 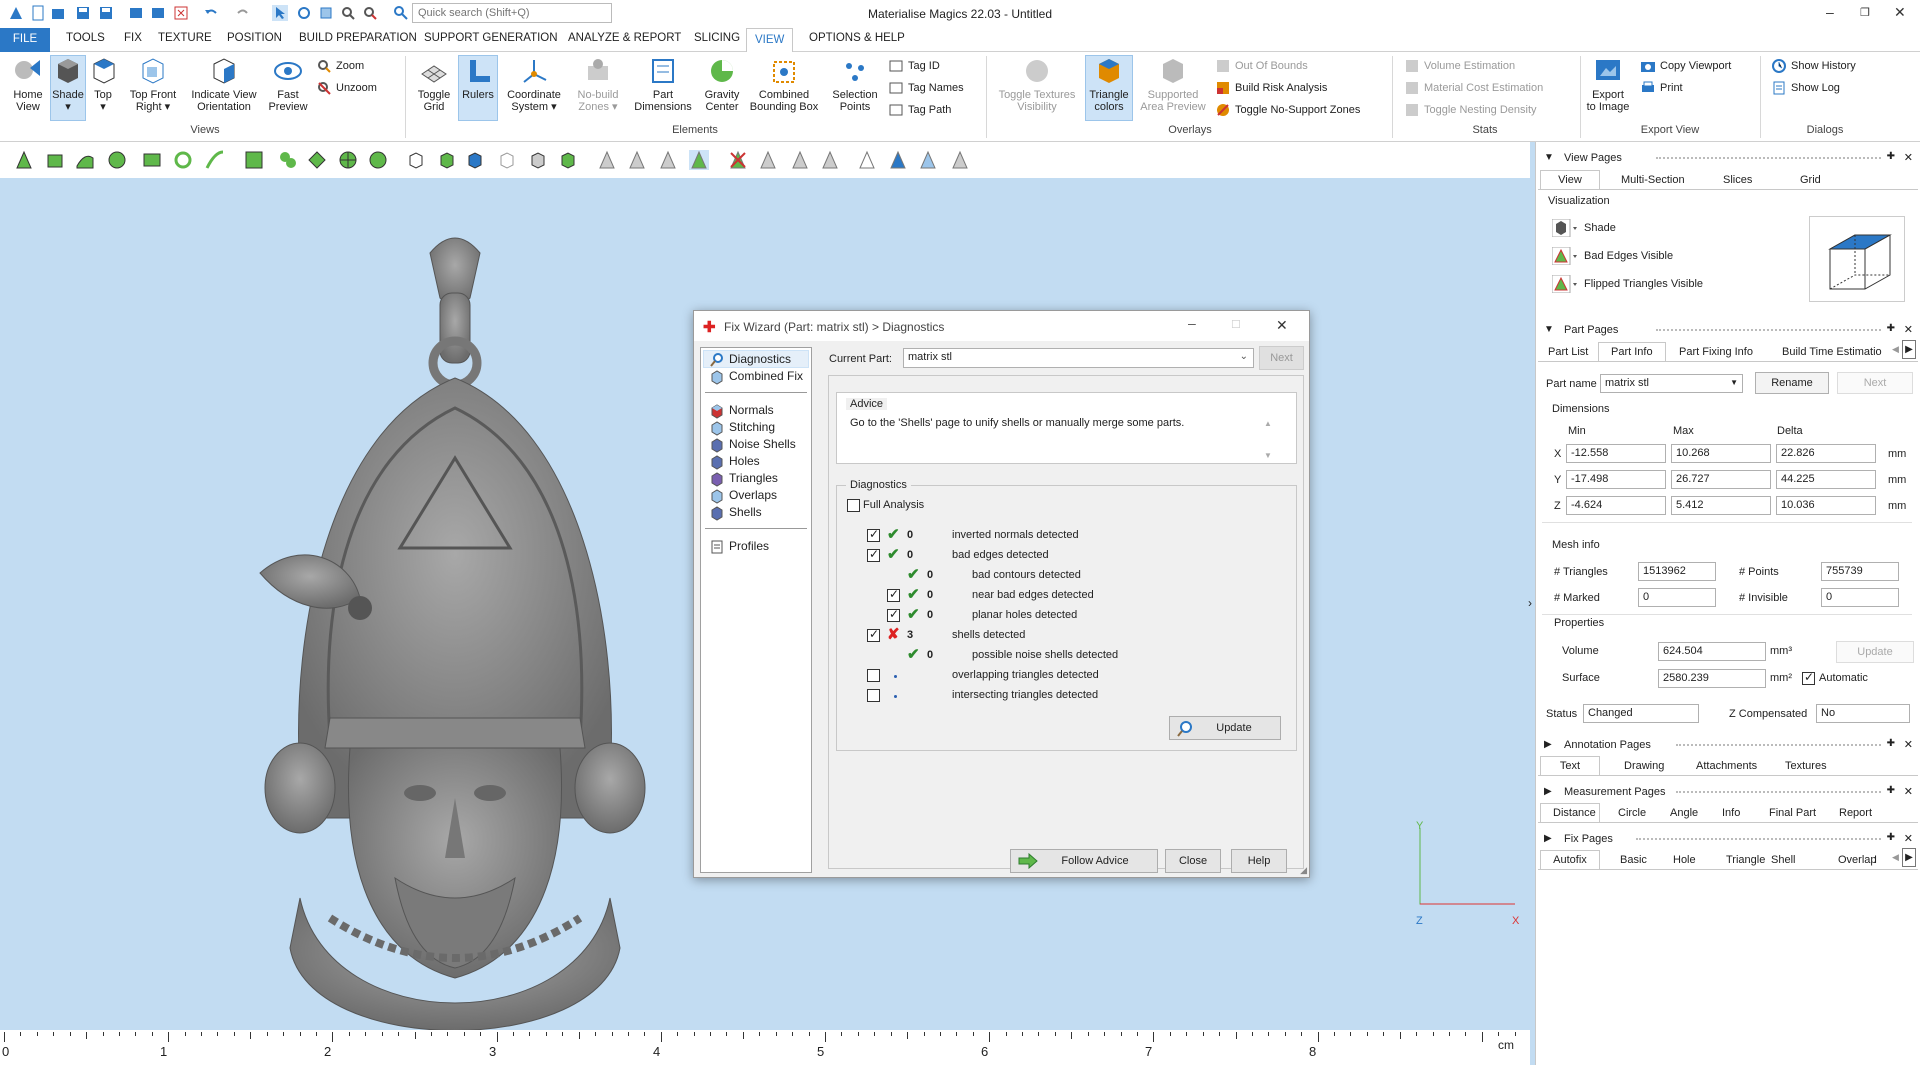 What do you see at coordinates (215, 160) in the screenshot?
I see `mark-curve-icon` at bounding box center [215, 160].